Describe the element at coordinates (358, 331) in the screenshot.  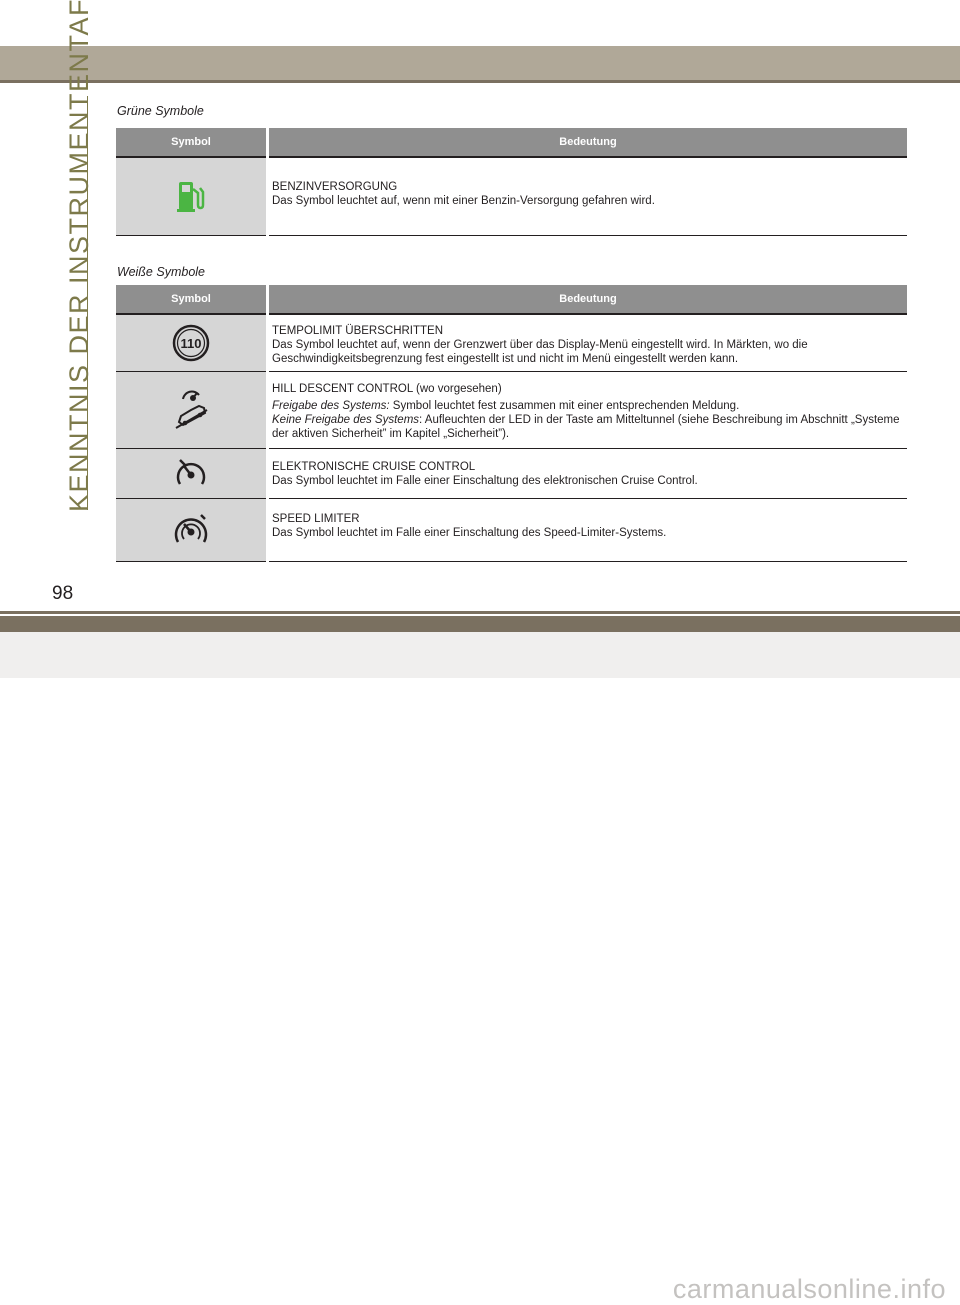
I see `row-title: TEMPOLIMIT ÜBERSCHRITTEN` at that location.